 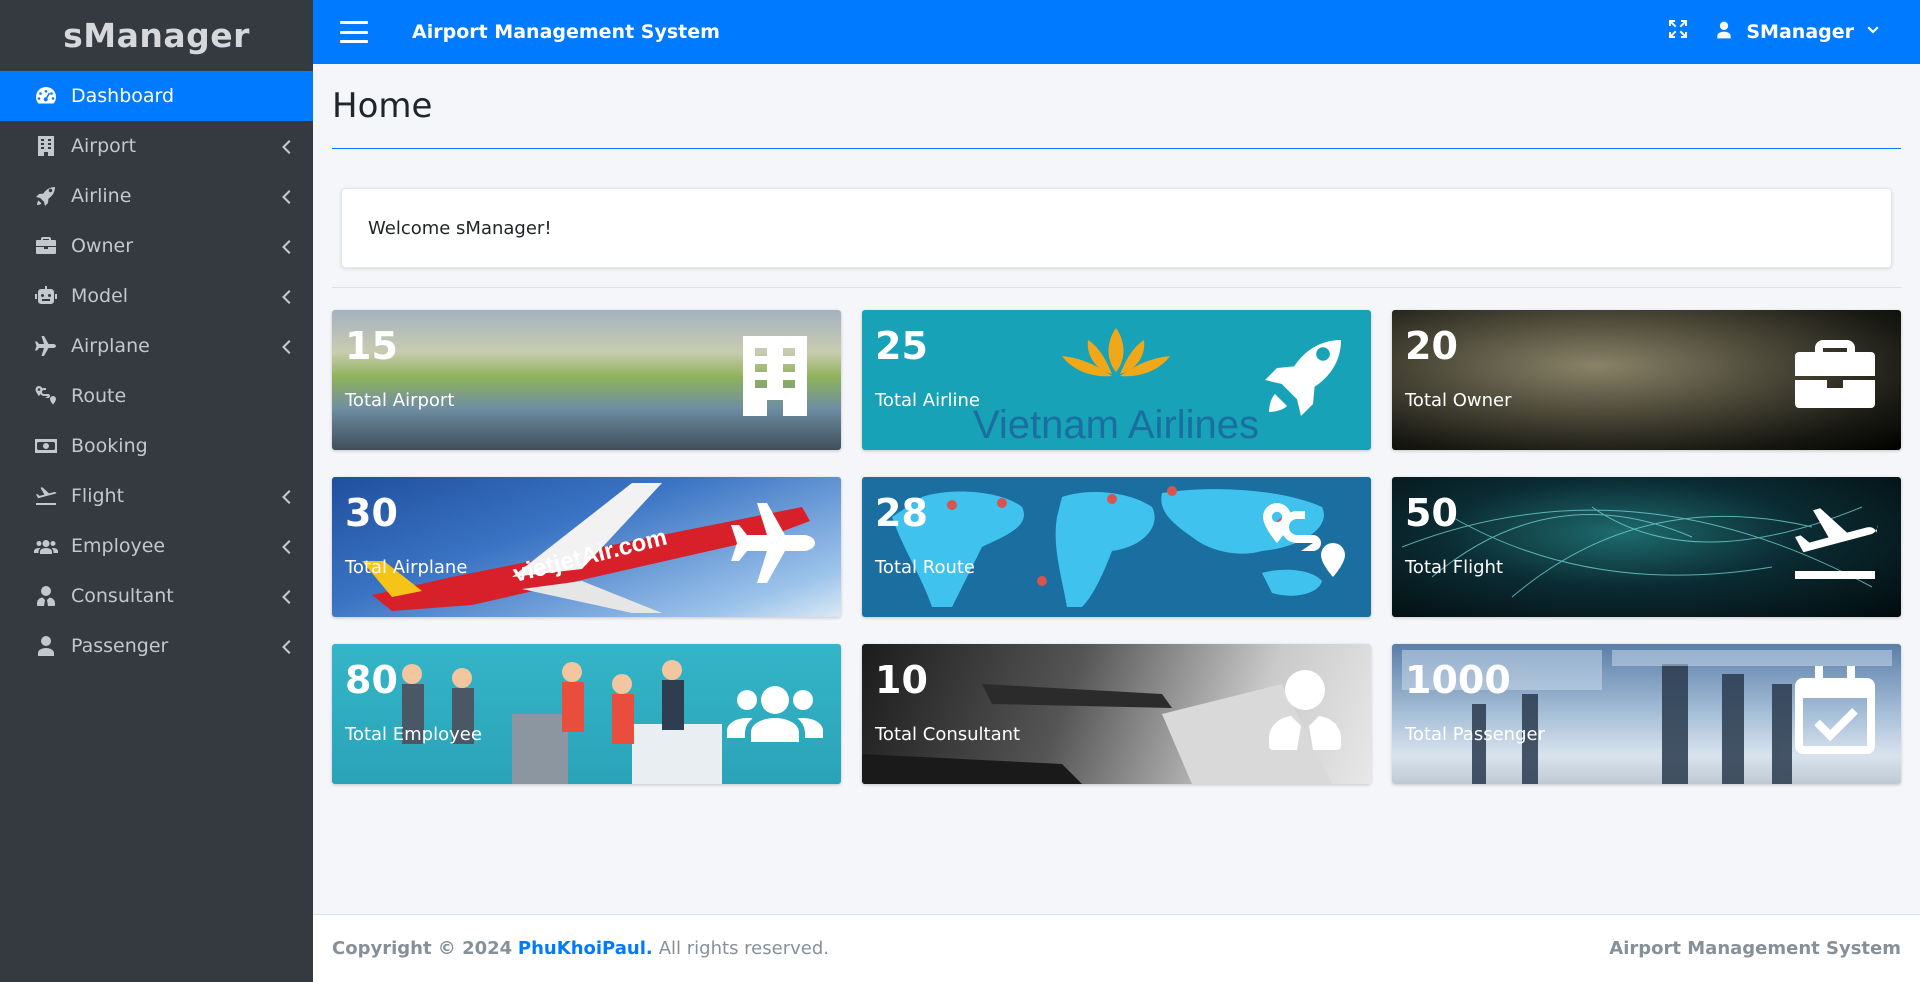 I want to click on stat-label: Total Owner, so click(x=1458, y=400).